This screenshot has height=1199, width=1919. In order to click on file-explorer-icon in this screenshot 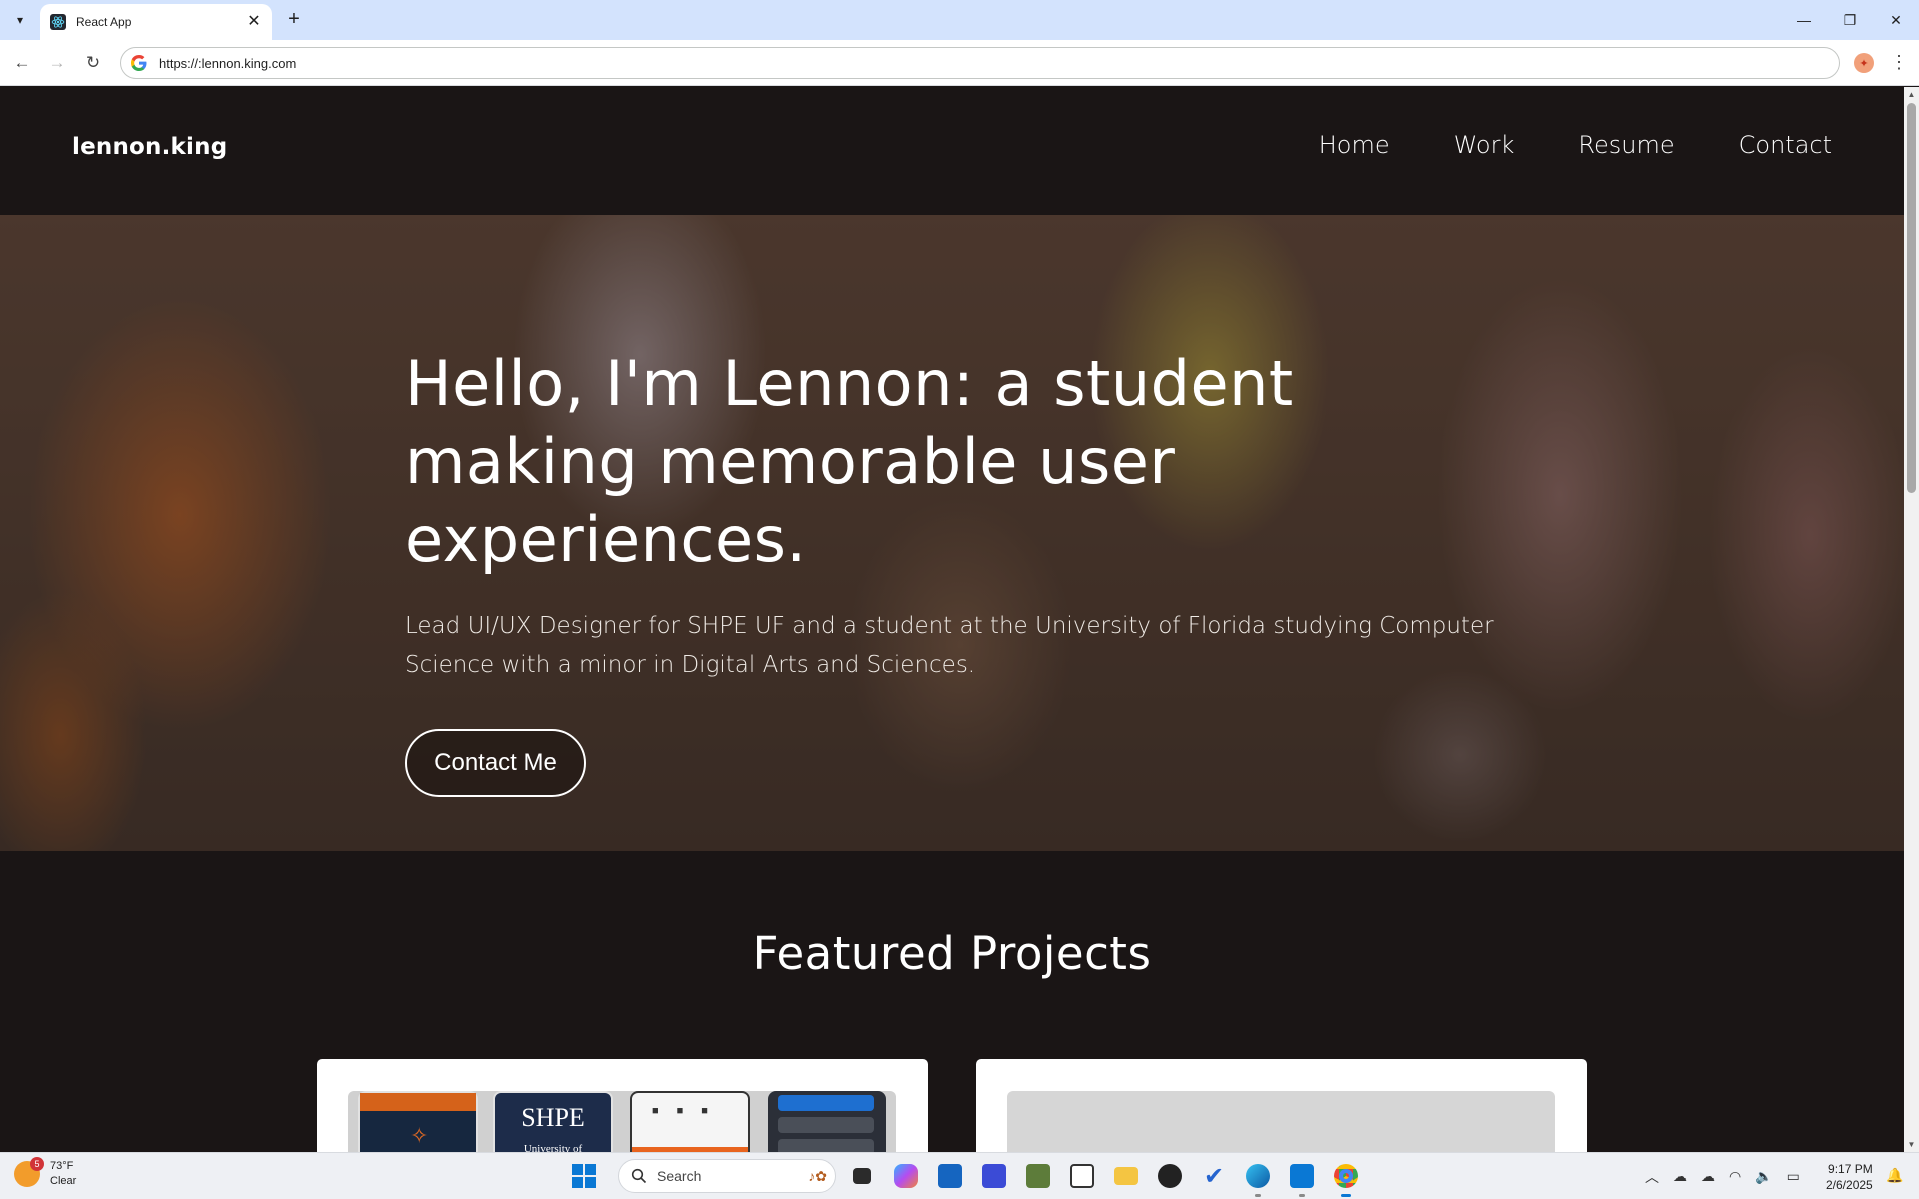, I will do `click(1126, 1176)`.